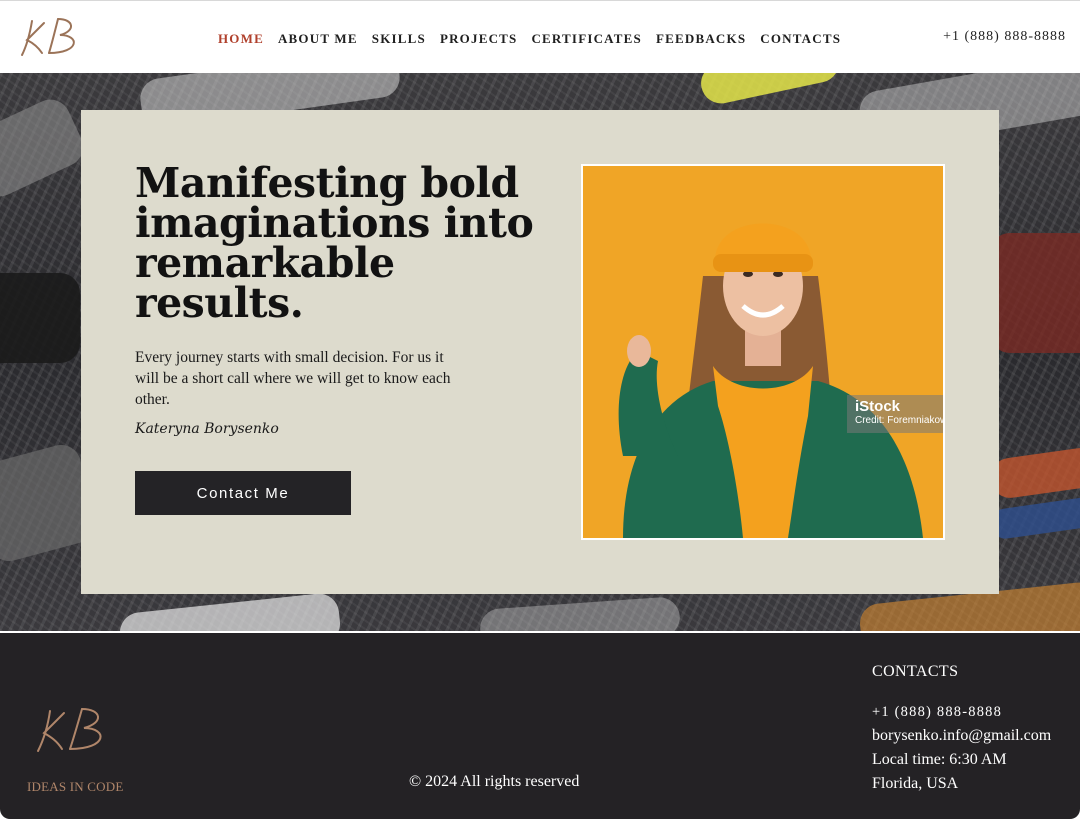 The width and height of the screenshot is (1080, 819). What do you see at coordinates (318, 39) in the screenshot?
I see `nav-about-me: ABOUT ME` at bounding box center [318, 39].